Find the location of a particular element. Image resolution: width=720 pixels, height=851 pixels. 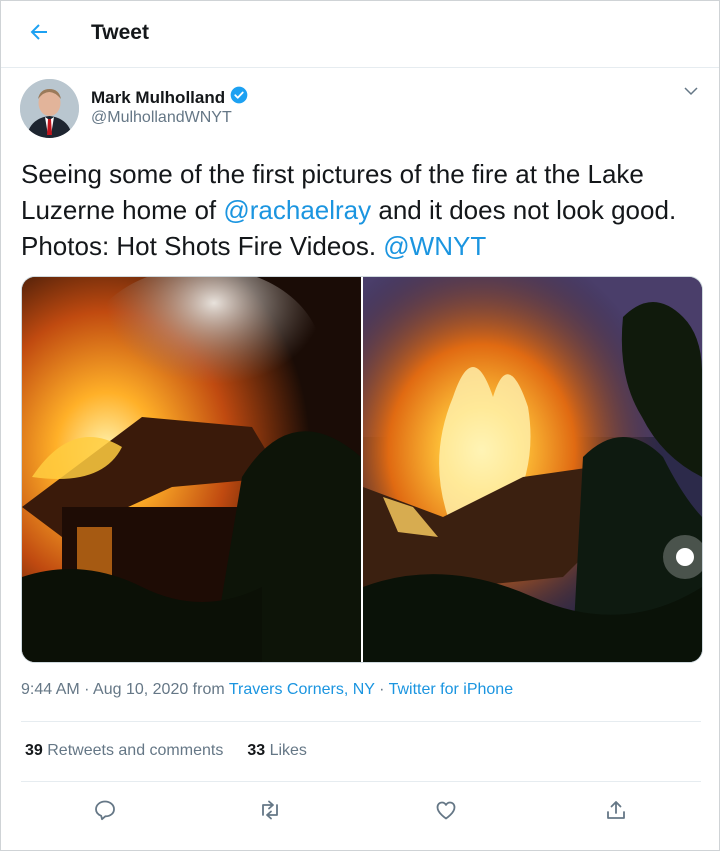

retweet-icon is located at coordinates (270, 812).